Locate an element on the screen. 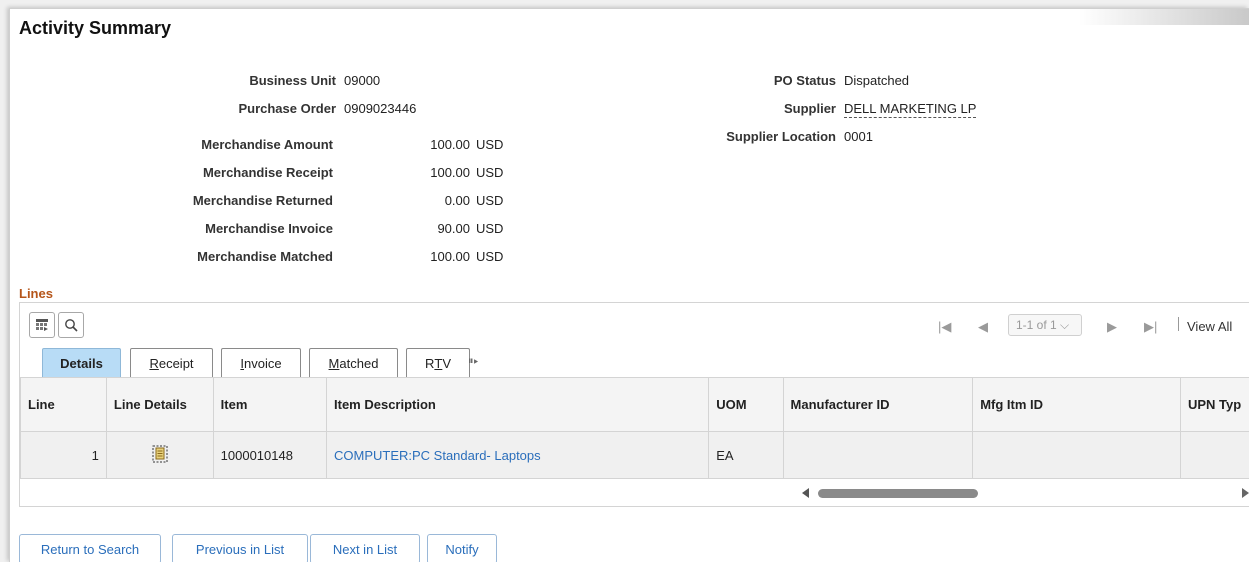  purchase-order-label: Purchase Order is located at coordinates (287, 108).